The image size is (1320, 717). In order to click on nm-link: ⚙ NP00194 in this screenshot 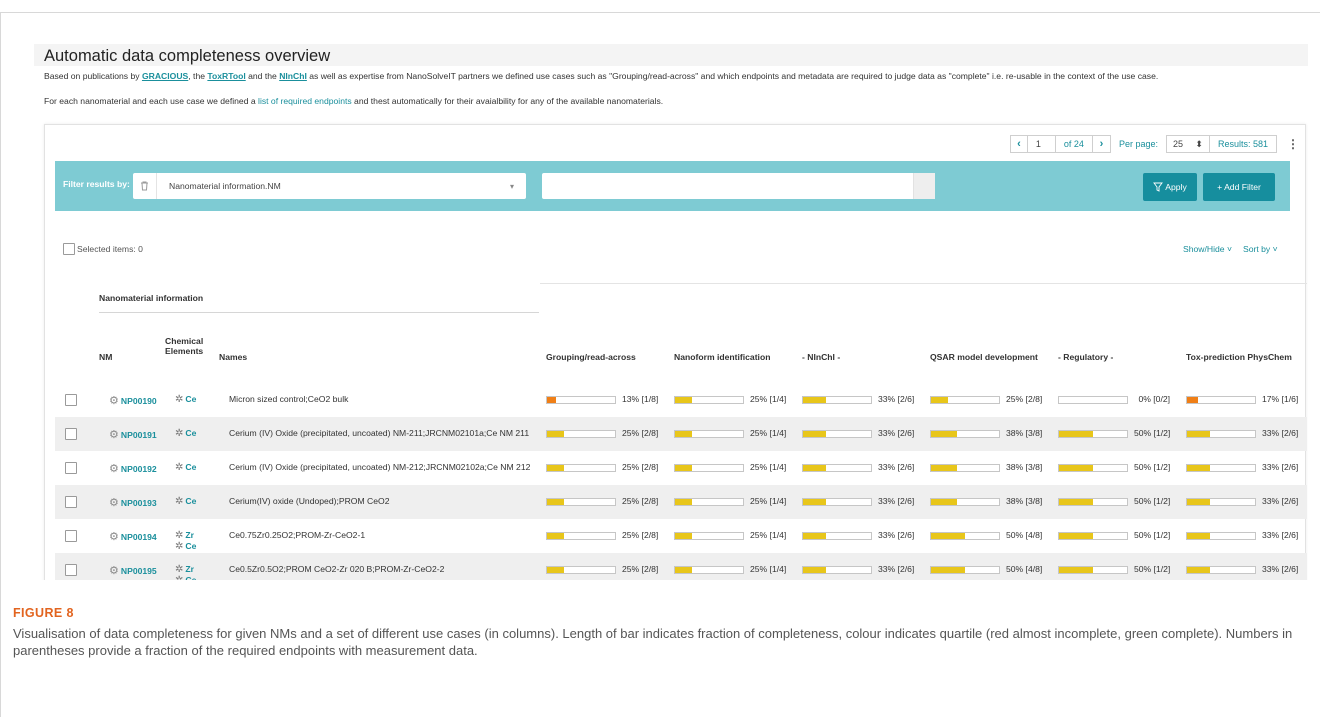, I will do `click(133, 536)`.